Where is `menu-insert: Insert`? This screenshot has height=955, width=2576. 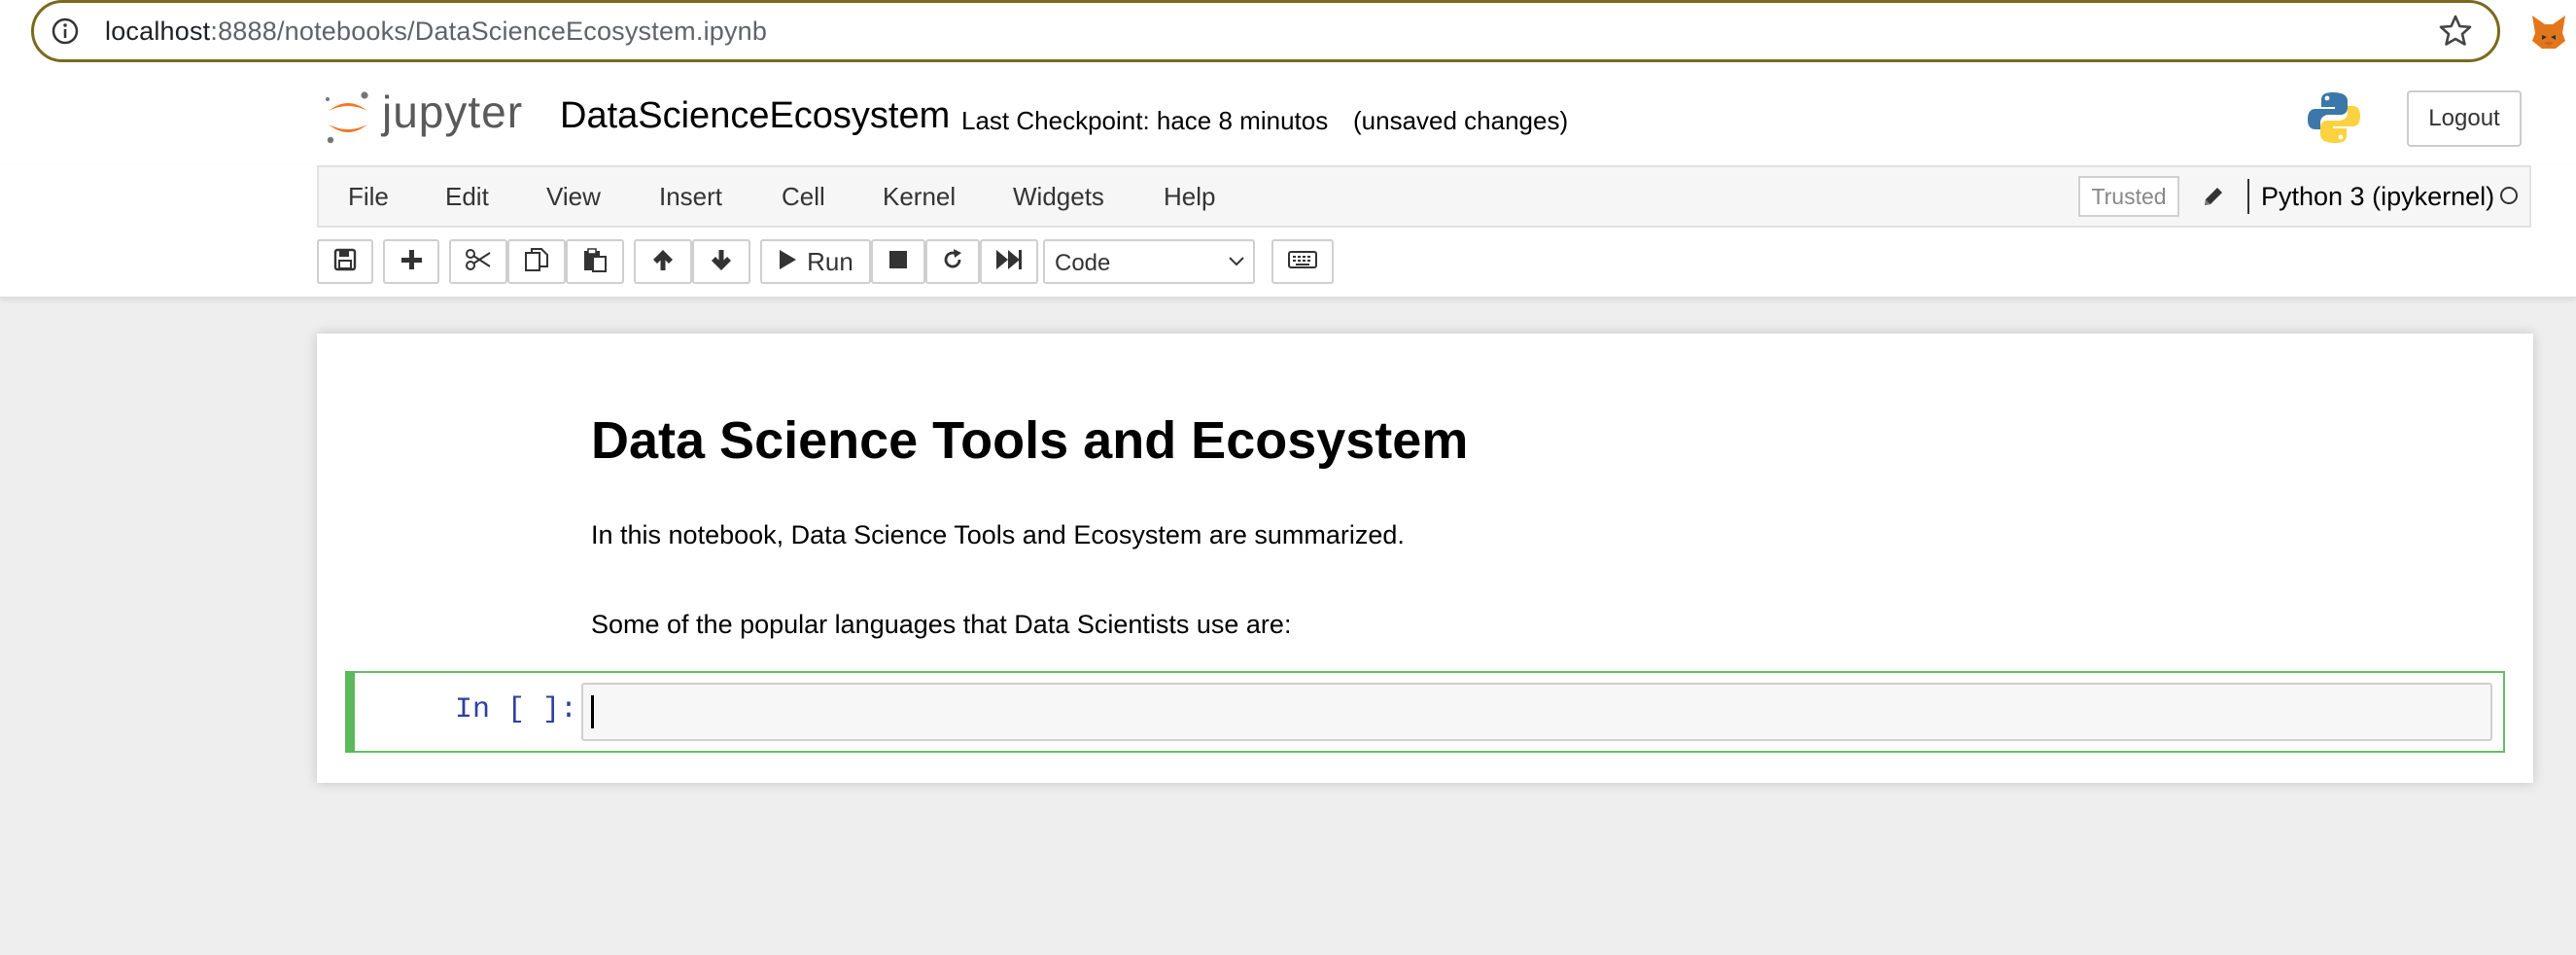 menu-insert: Insert is located at coordinates (690, 197).